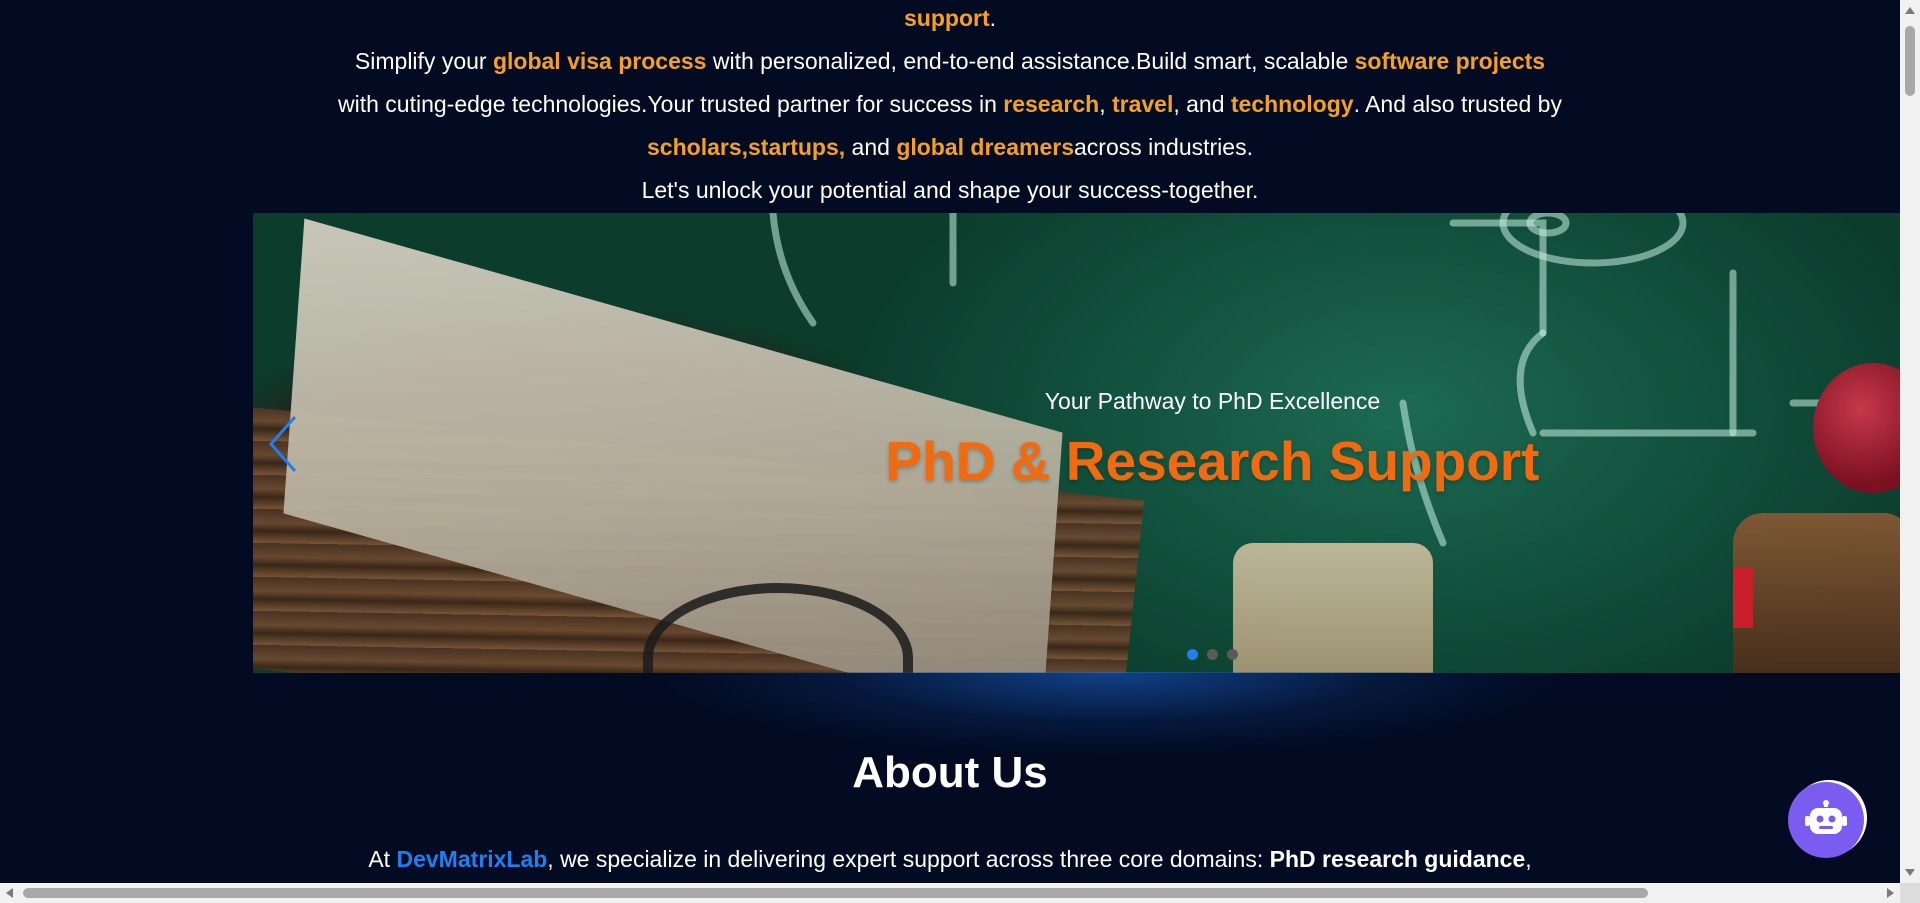 Image resolution: width=1920 pixels, height=903 pixels. What do you see at coordinates (1292, 104) in the screenshot?
I see `highlight-technology: technology` at bounding box center [1292, 104].